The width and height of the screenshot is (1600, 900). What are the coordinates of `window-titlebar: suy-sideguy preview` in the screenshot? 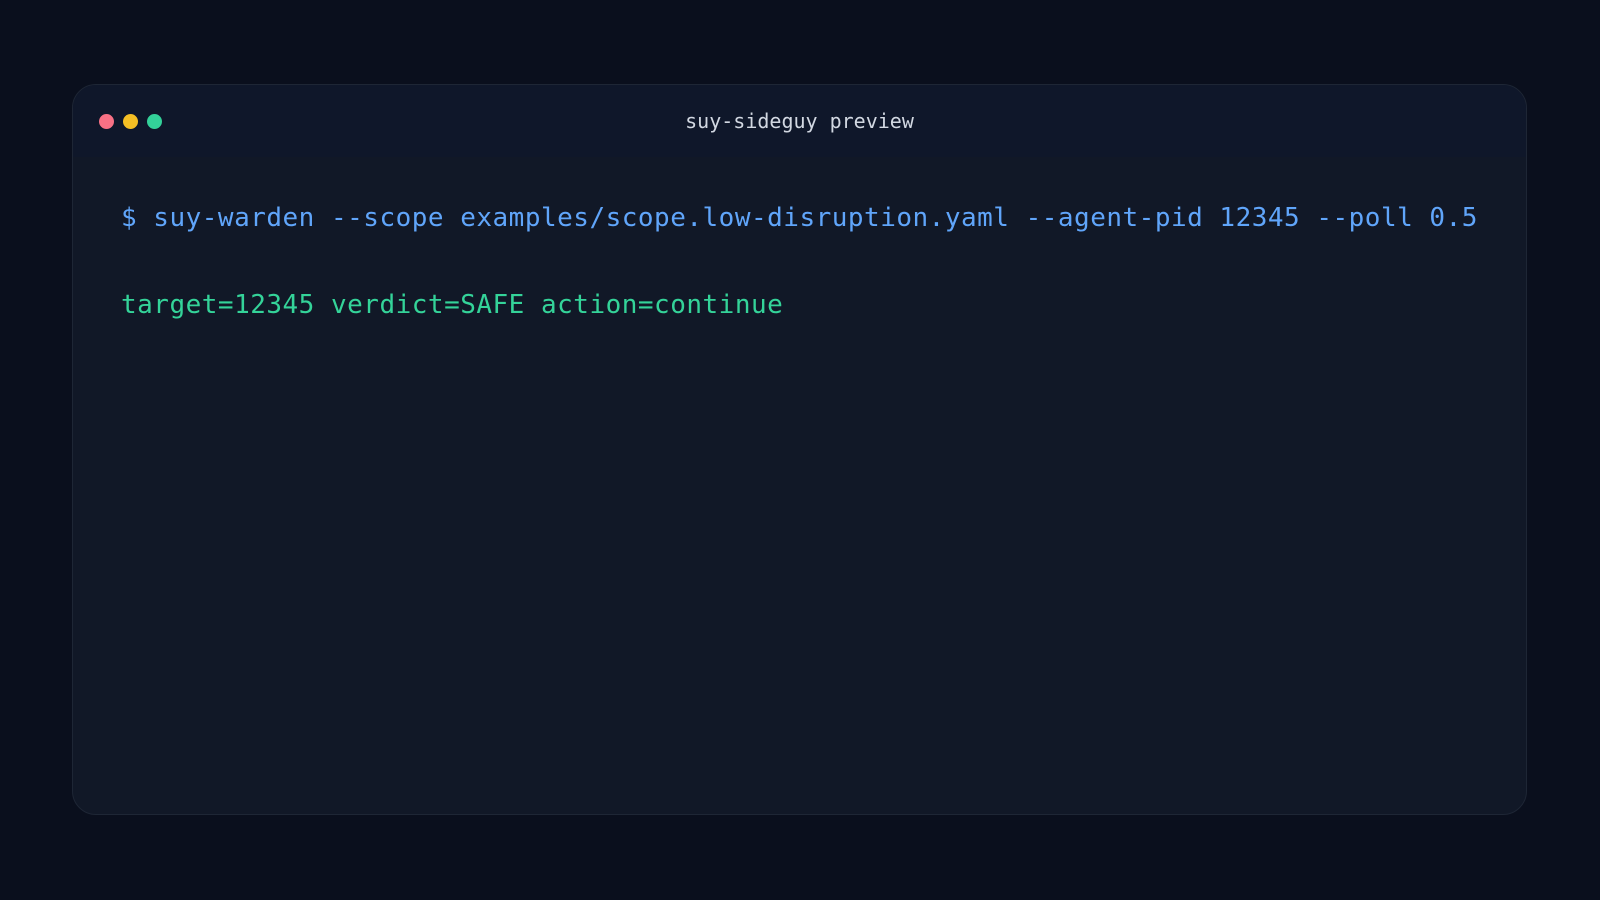 It's located at (799, 121).